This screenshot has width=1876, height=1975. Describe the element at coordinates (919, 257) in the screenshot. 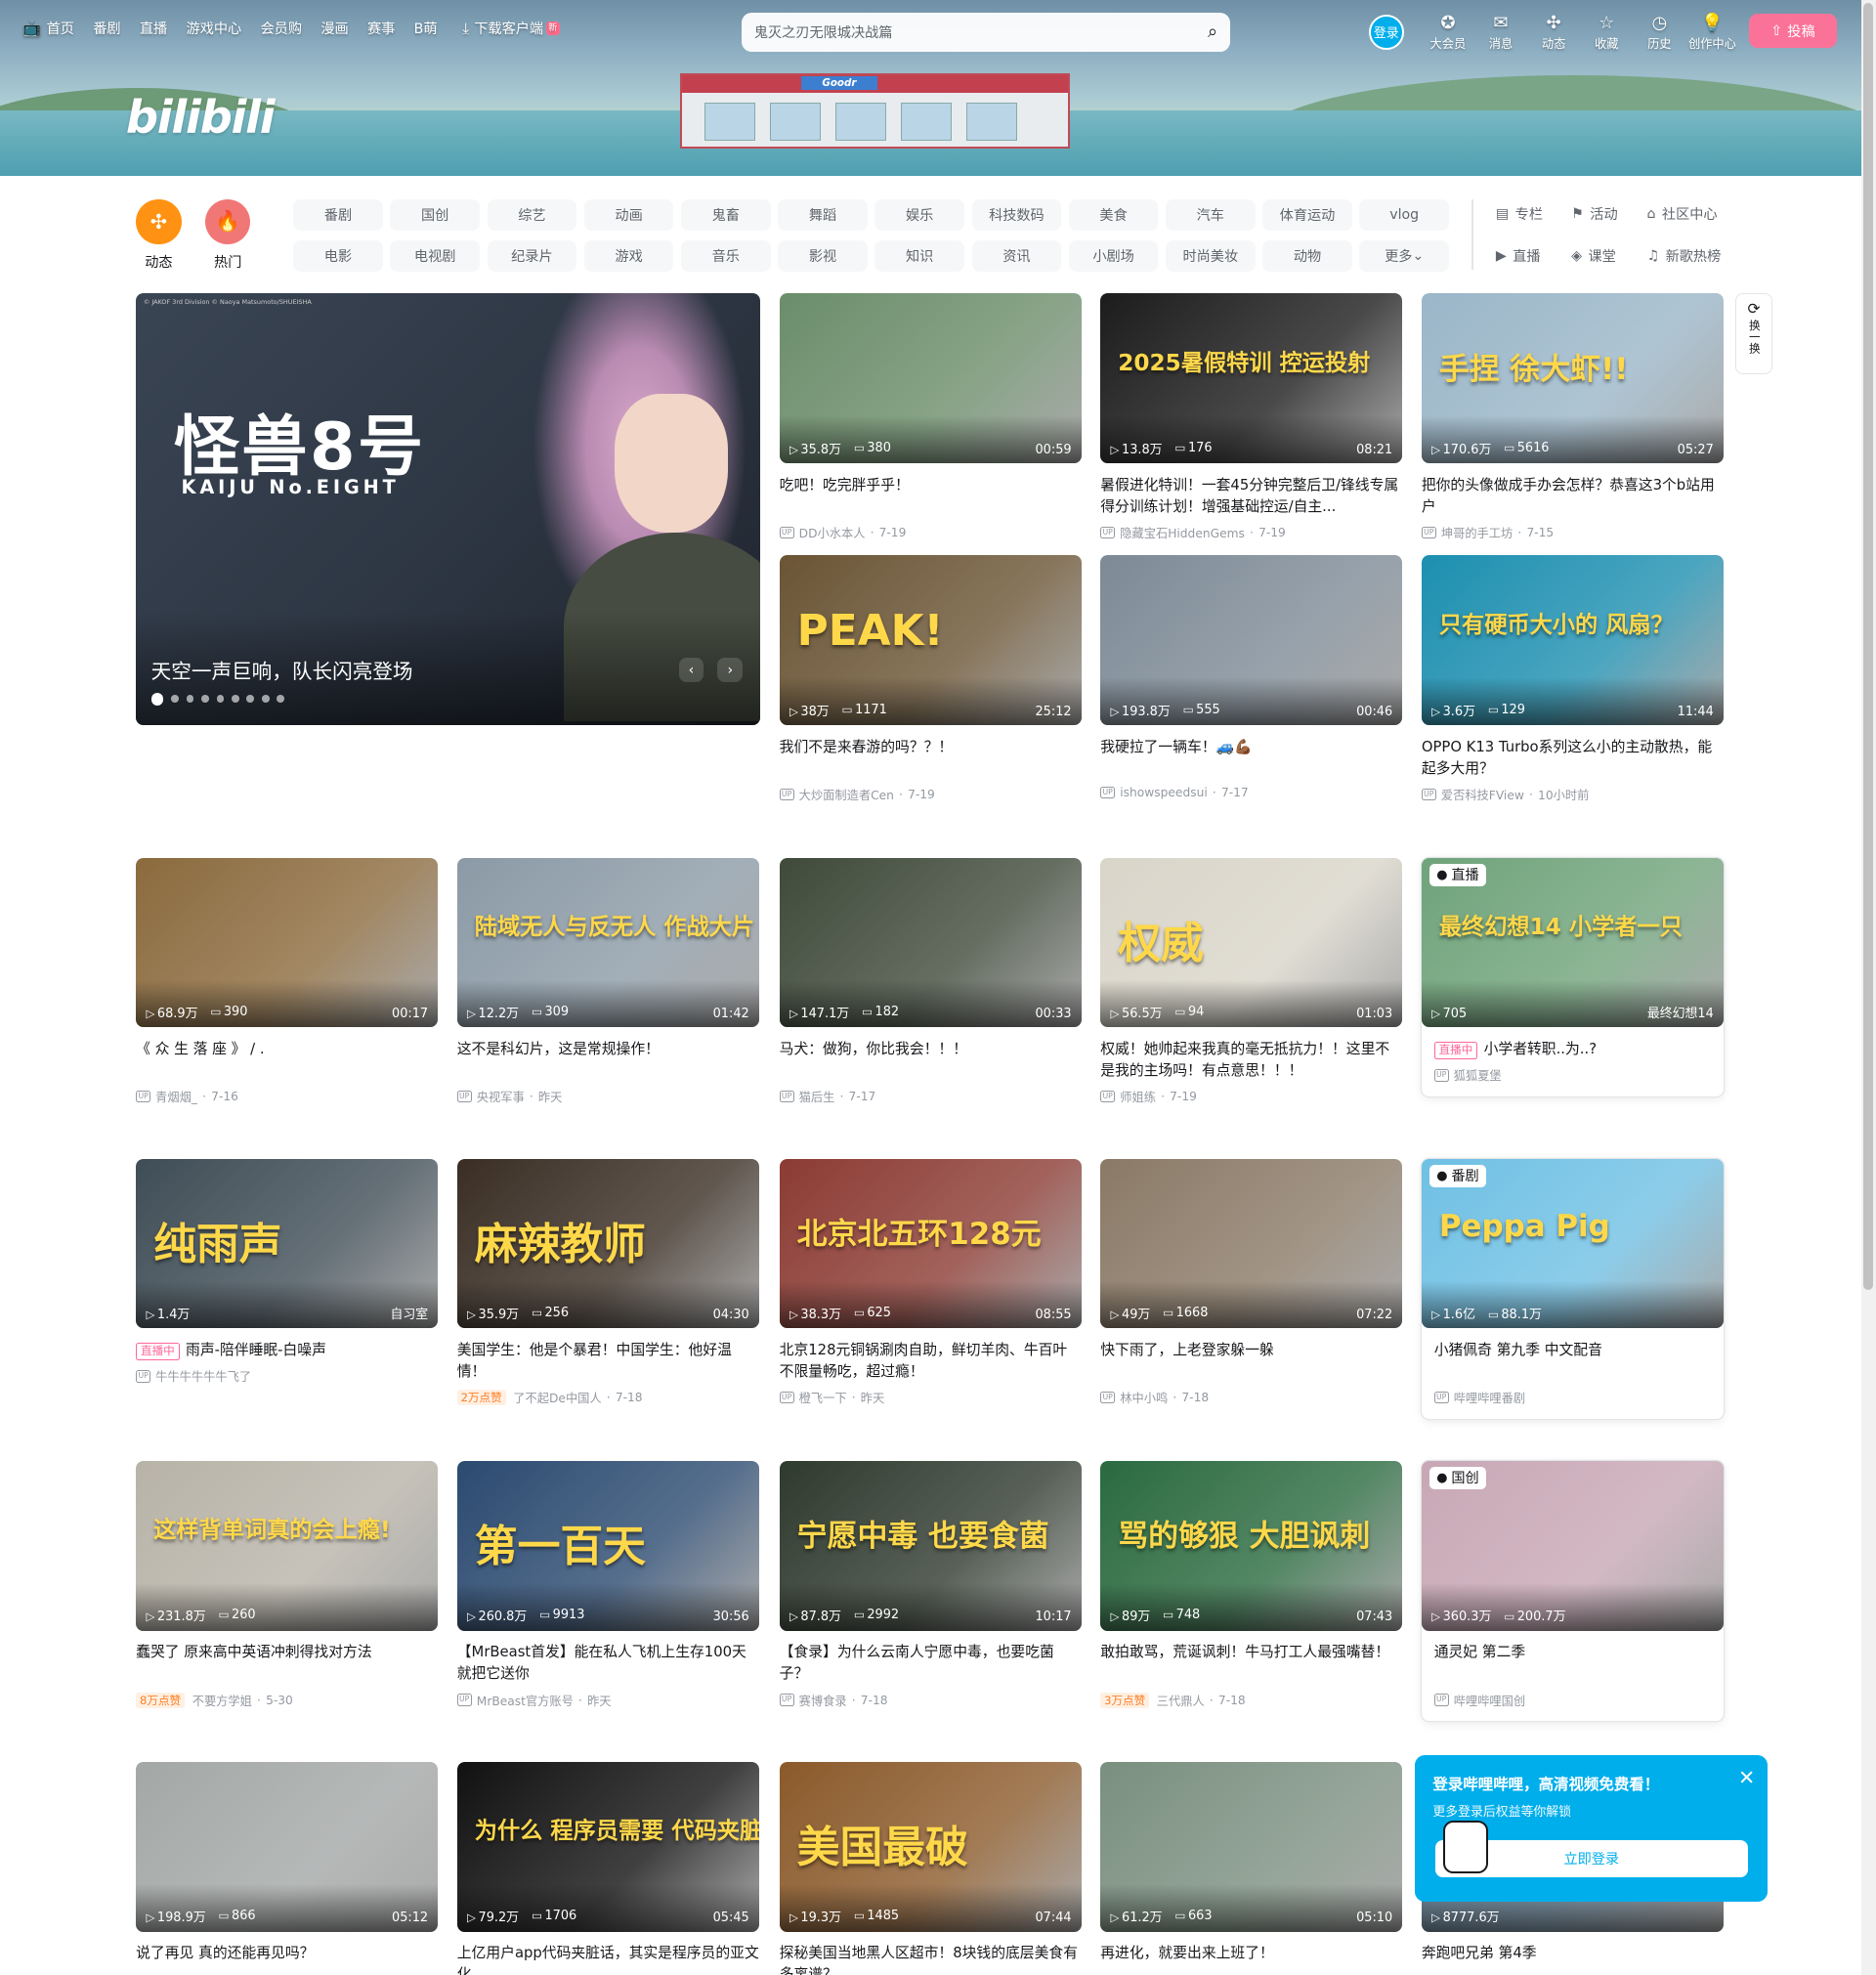

I see `category-tag: 知识` at that location.